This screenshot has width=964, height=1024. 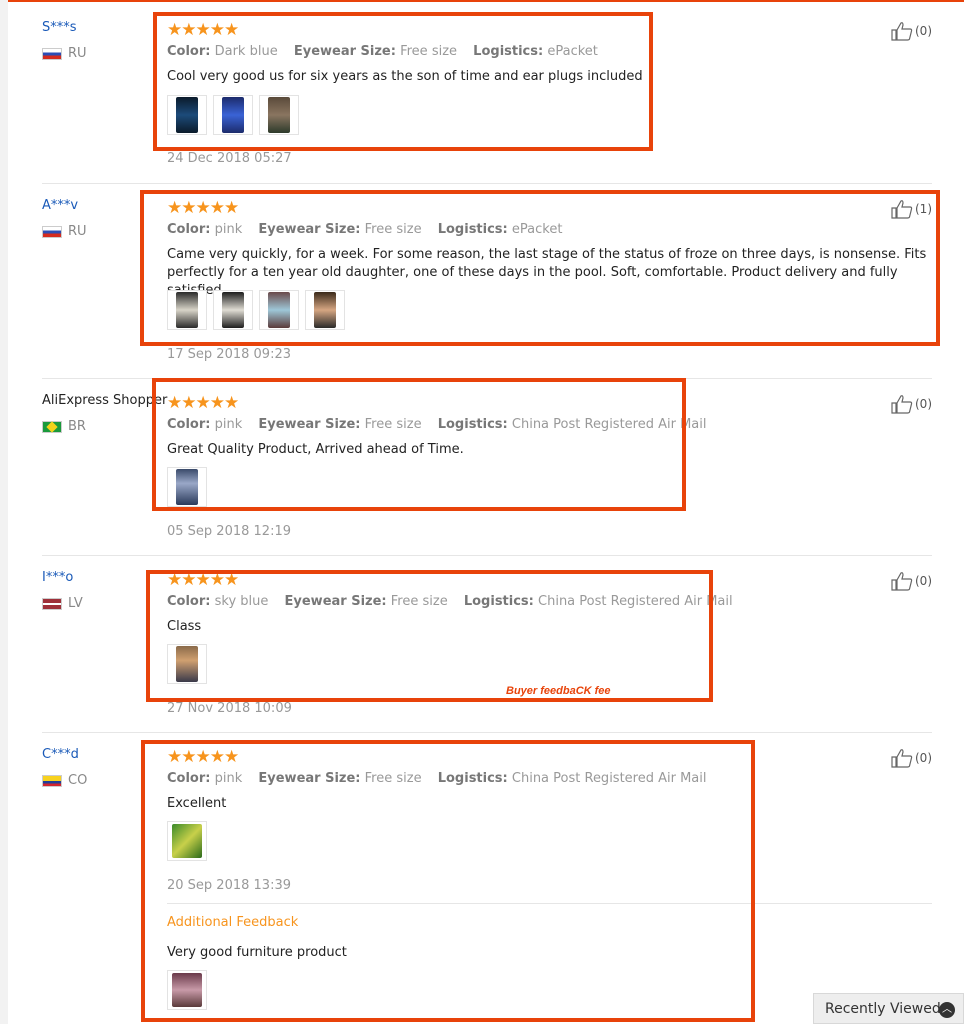 I want to click on review-date: 27 Nov 2018 10:09, so click(x=229, y=708).